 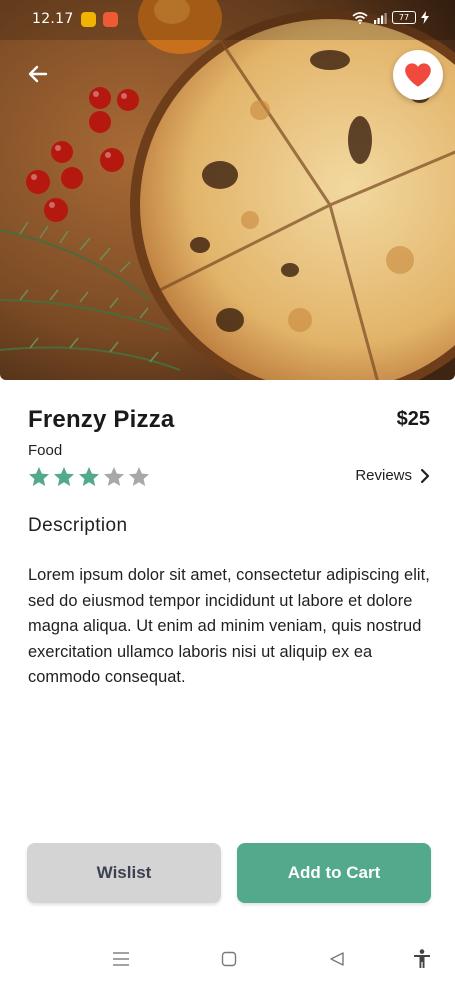 I want to click on favorite-button, so click(x=418, y=75).